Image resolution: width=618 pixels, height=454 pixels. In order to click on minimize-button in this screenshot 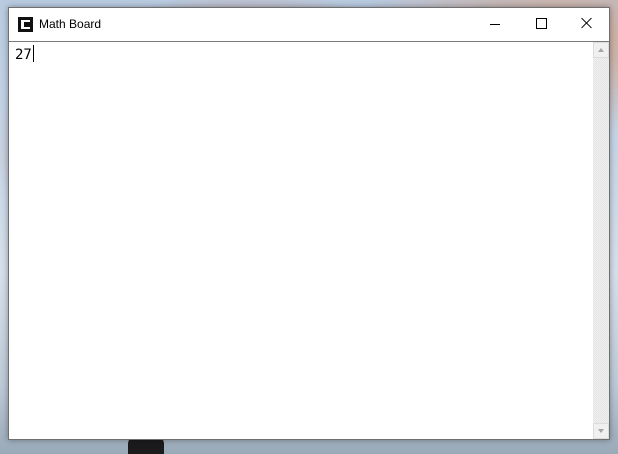, I will do `click(495, 23)`.